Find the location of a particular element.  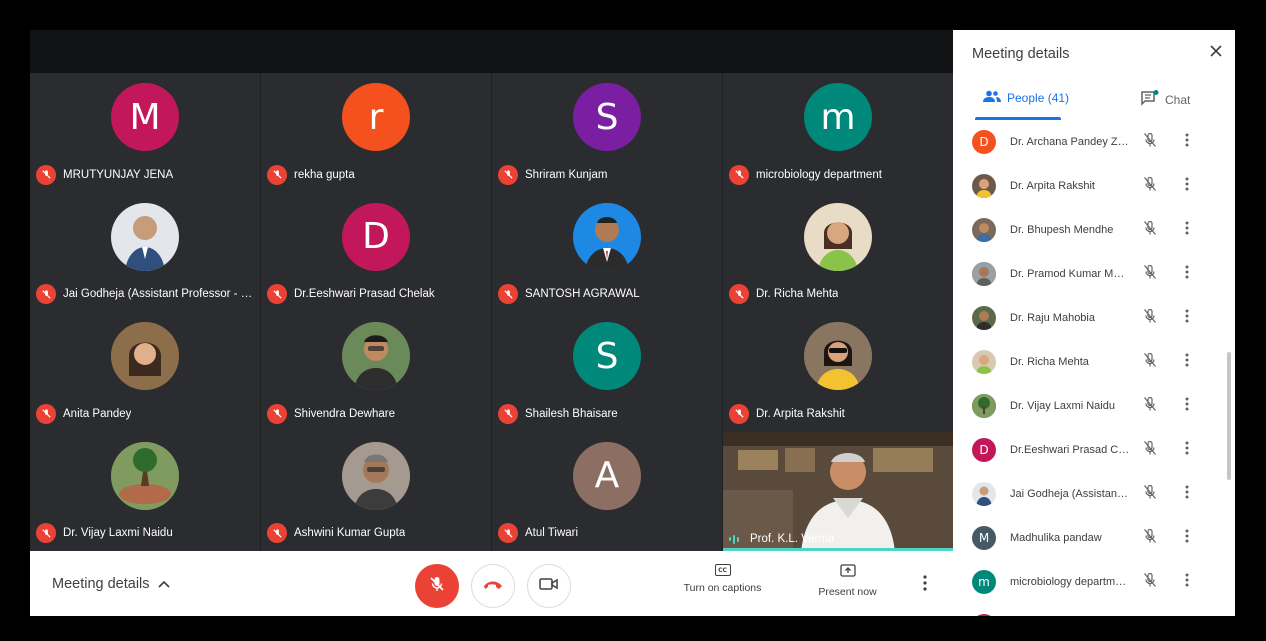

meeting-details-label: Meeting details is located at coordinates (101, 584).